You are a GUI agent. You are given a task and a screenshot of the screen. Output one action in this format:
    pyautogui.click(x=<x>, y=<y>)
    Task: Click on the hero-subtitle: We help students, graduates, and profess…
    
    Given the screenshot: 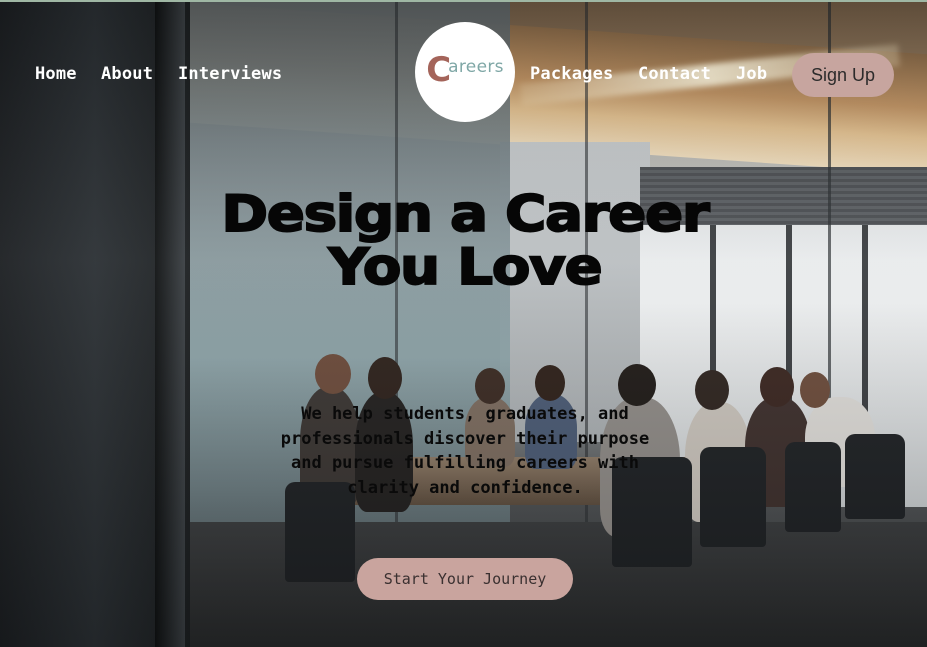 What is the action you would take?
    pyautogui.click(x=465, y=451)
    